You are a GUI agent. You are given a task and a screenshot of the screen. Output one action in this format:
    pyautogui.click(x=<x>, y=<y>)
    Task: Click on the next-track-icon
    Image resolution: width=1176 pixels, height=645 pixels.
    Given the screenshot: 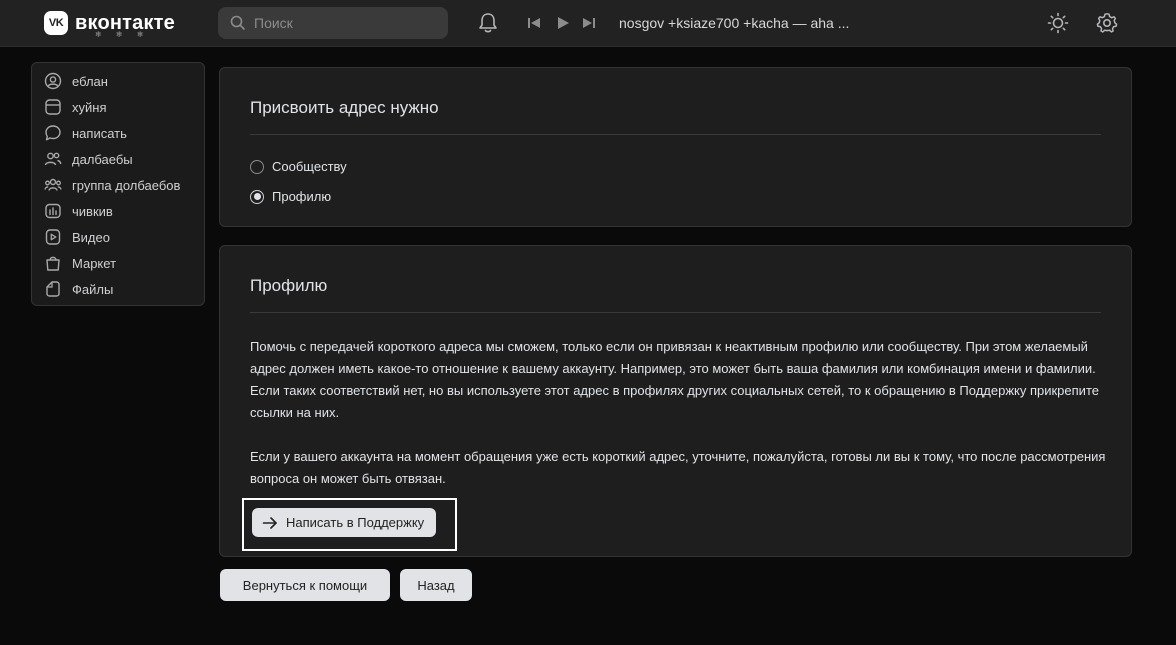 What is the action you would take?
    pyautogui.click(x=589, y=23)
    